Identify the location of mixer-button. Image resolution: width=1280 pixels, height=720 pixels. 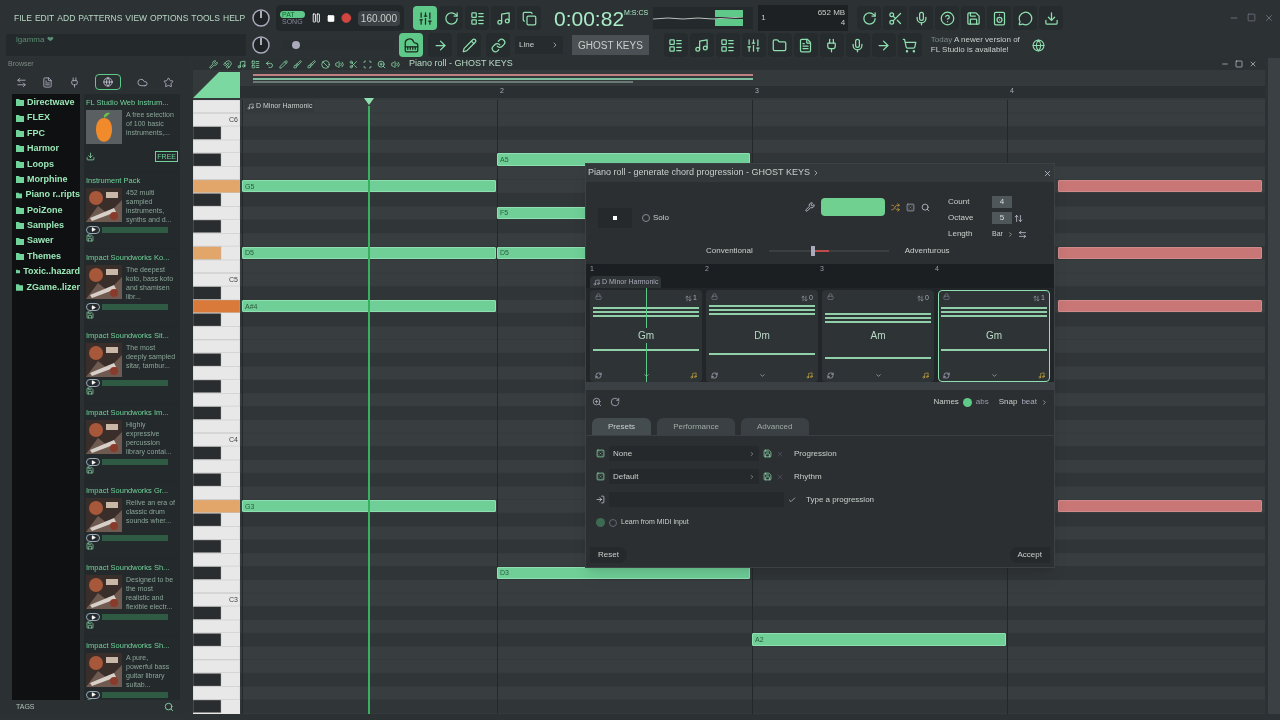
(753, 45).